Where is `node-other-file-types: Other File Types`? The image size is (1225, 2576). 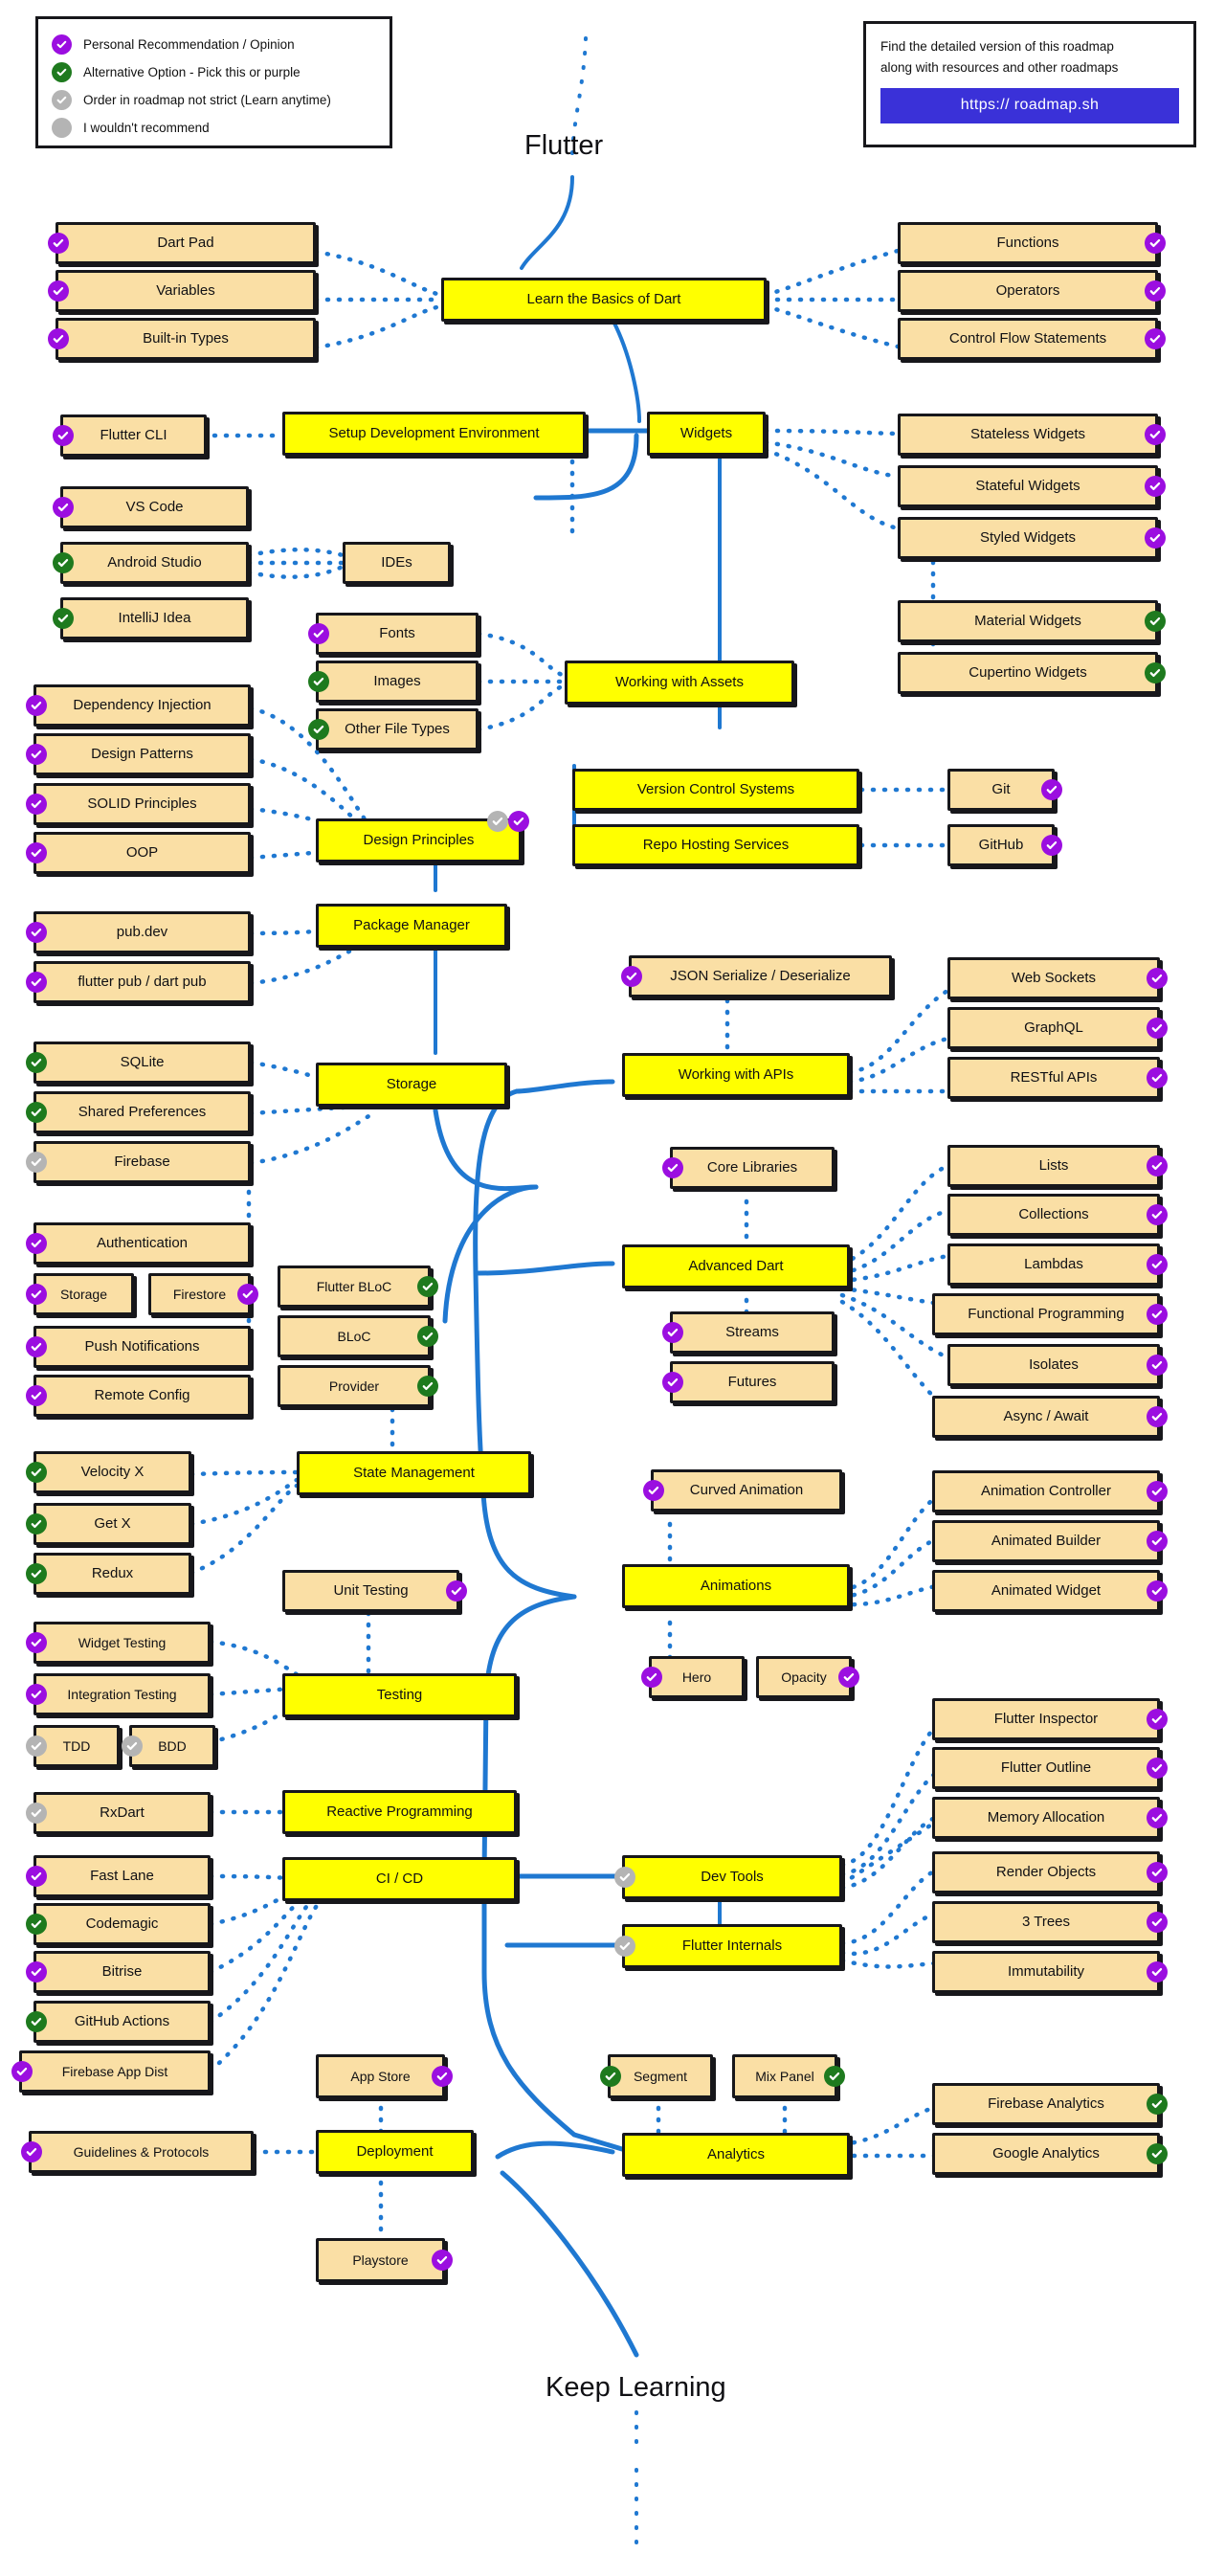
node-other-file-types: Other File Types is located at coordinates (394, 729).